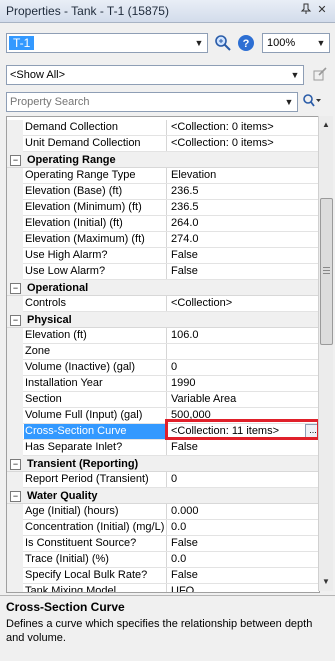  I want to click on property-row: Use Low Alarm? False, so click(163, 272).